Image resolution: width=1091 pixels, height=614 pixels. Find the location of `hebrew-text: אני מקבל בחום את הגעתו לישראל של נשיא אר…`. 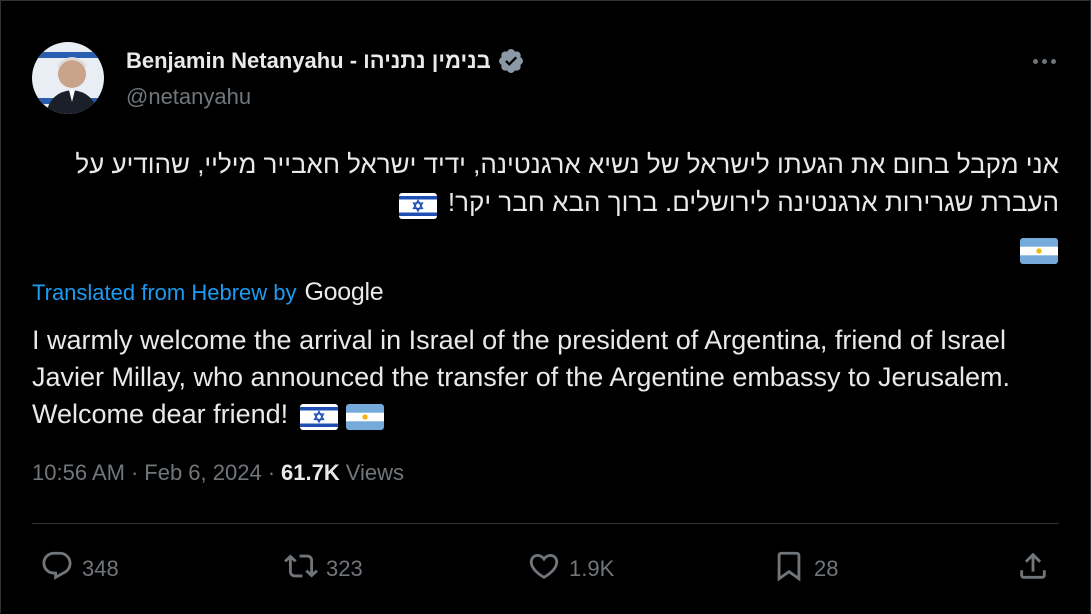

hebrew-text: אני מקבל בחום את הגעתו לישראל של נשיא אר… is located at coordinates (567, 183).